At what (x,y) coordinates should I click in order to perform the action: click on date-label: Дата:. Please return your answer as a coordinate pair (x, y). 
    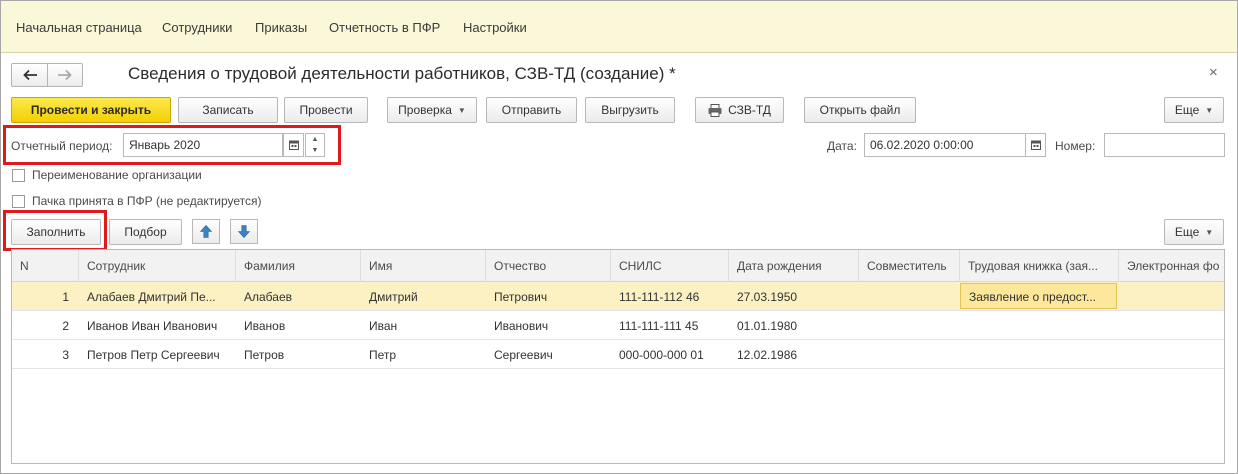
    Looking at the image, I should click on (842, 146).